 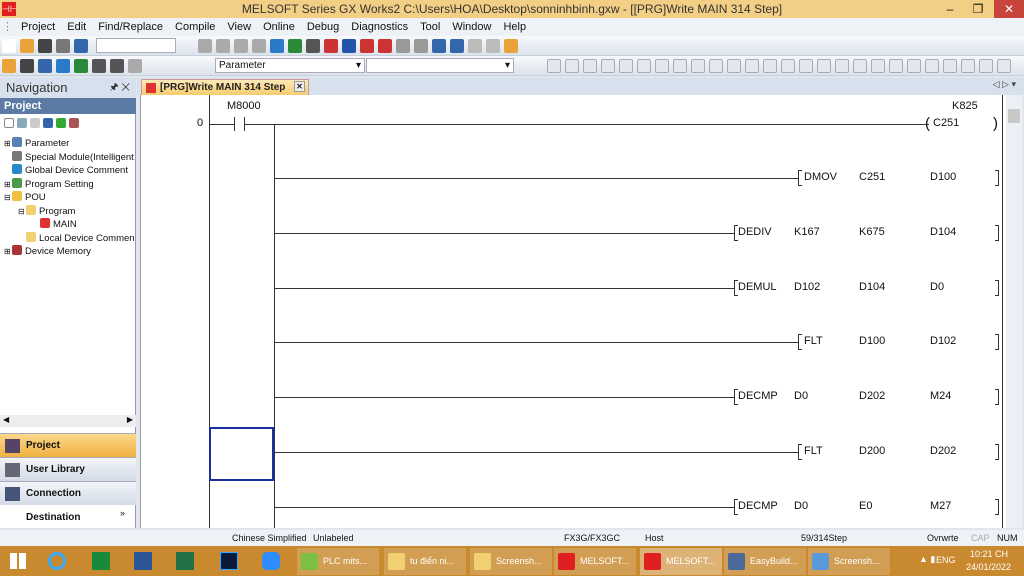 What do you see at coordinates (1009, 9) in the screenshot?
I see `close-button: ✕` at bounding box center [1009, 9].